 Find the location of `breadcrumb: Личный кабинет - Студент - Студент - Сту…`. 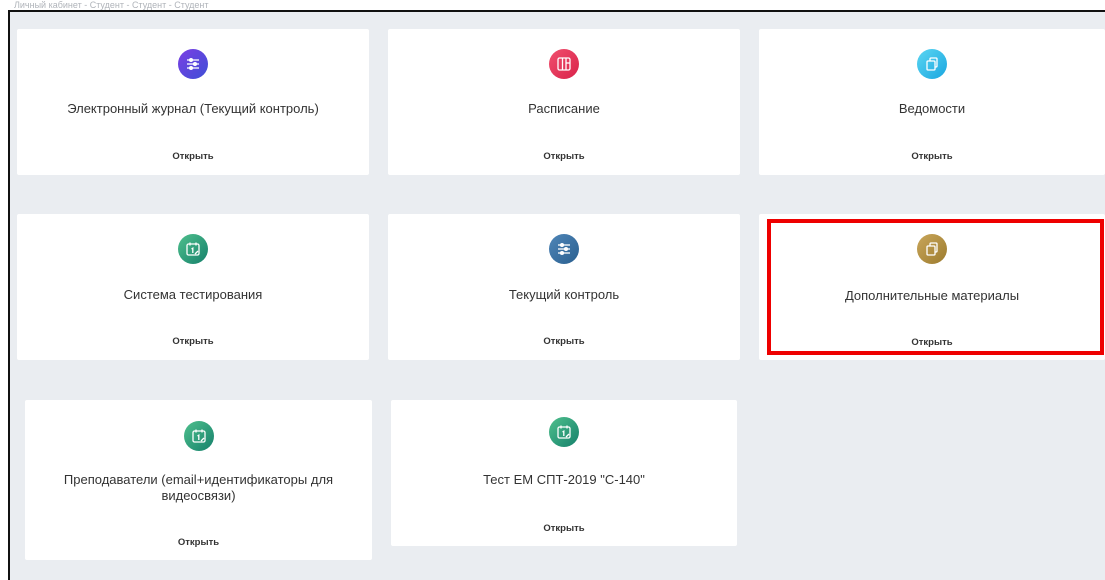

breadcrumb: Личный кабинет - Студент - Студент - Сту… is located at coordinates (111, 5).